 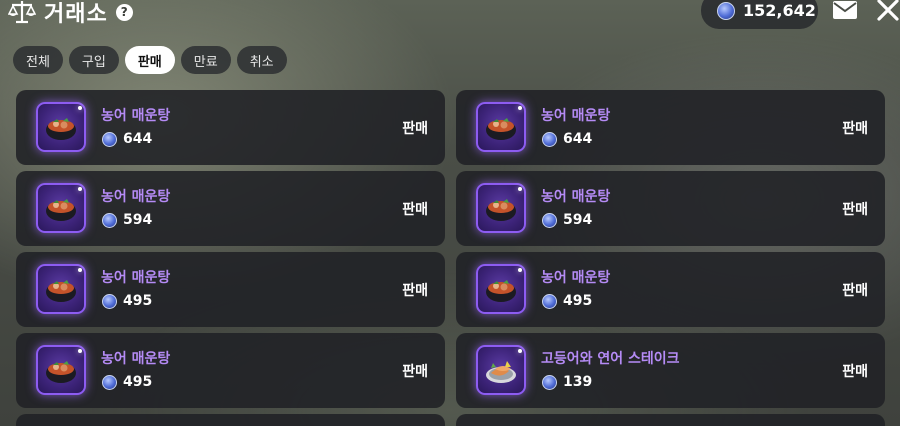 What do you see at coordinates (450, 18) in the screenshot?
I see `top-bar: 거래소 ? 152,642` at bounding box center [450, 18].